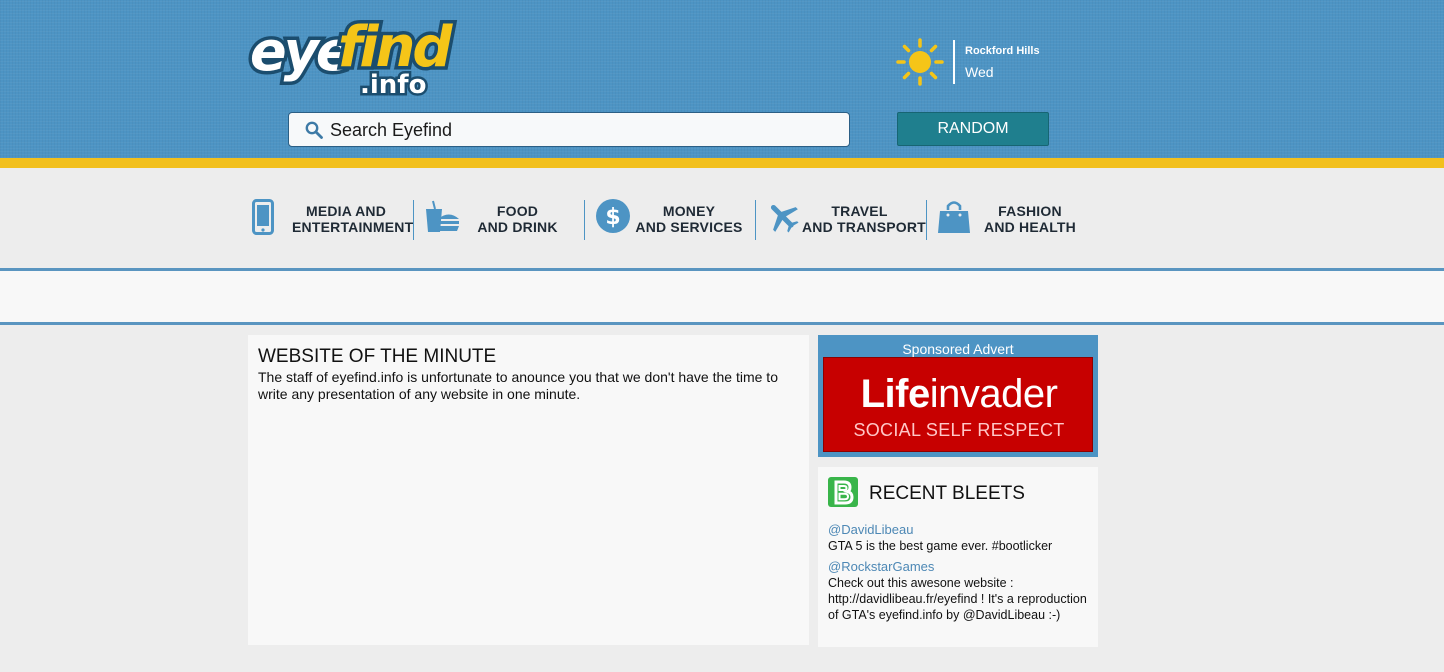 The width and height of the screenshot is (1444, 672). What do you see at coordinates (263, 217) in the screenshot?
I see `phone-icon` at bounding box center [263, 217].